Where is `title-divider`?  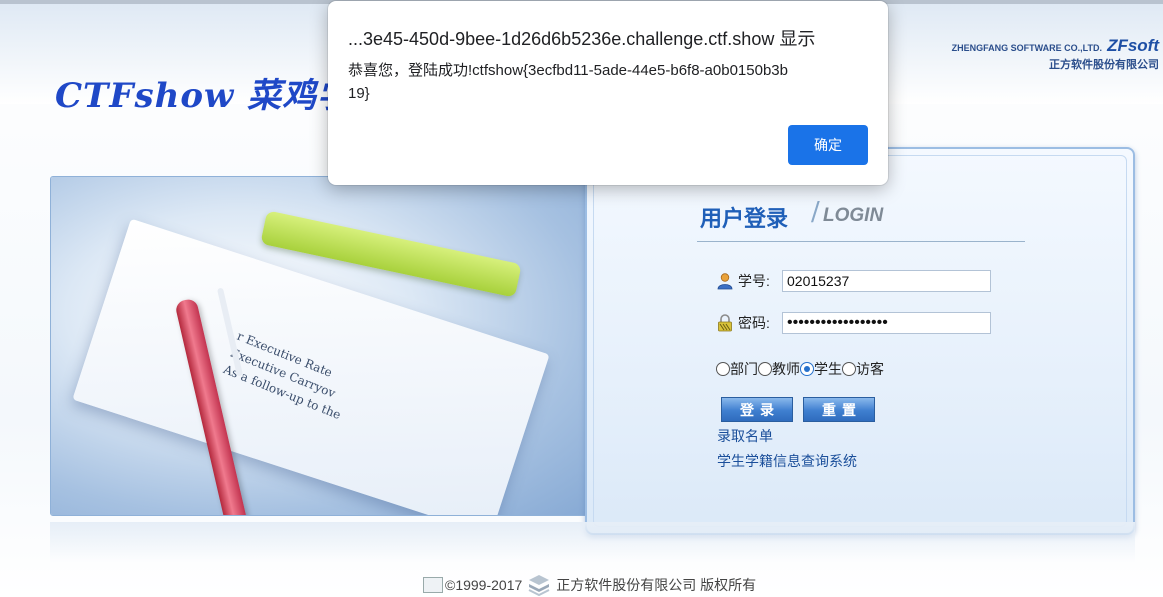
title-divider is located at coordinates (861, 241).